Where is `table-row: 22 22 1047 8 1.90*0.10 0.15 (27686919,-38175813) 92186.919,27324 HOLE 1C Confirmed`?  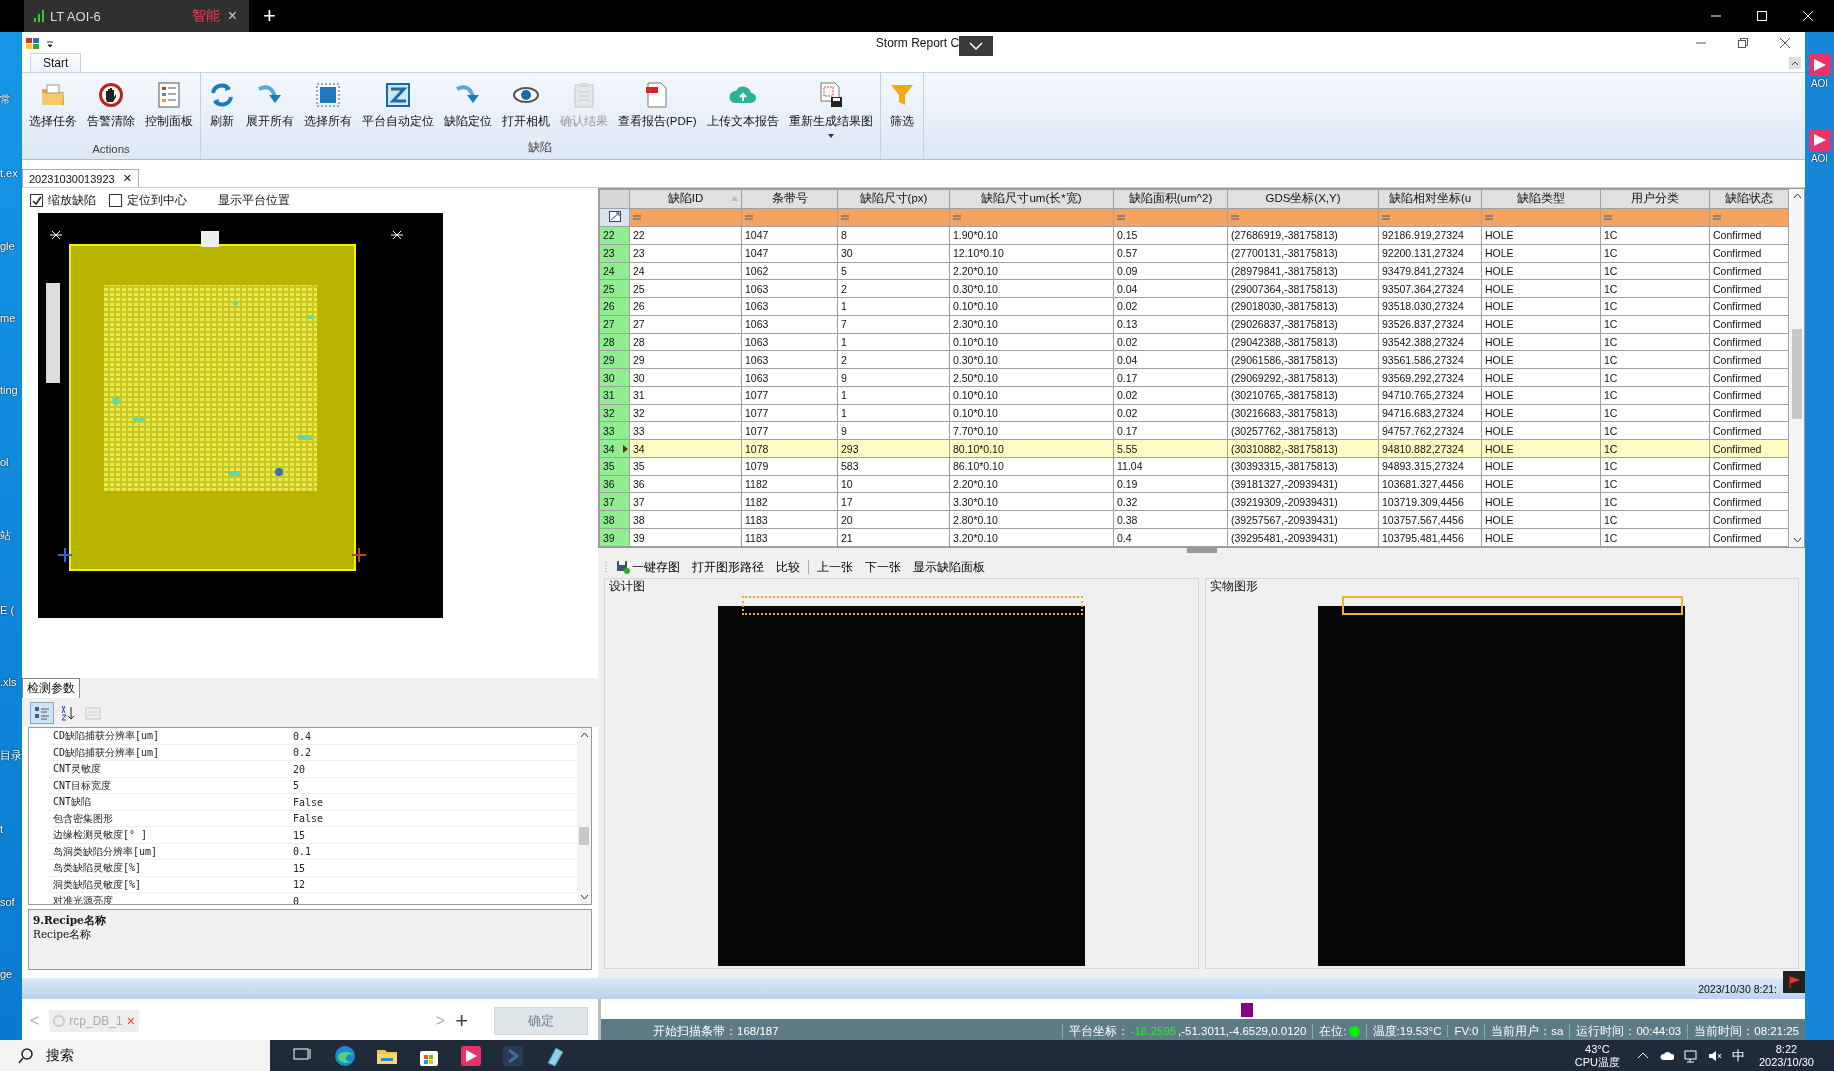 table-row: 22 22 1047 8 1.90*0.10 0.15 (27686919,-38175813) 92186.919,27324 HOLE 1C Confirmed is located at coordinates (1194, 235).